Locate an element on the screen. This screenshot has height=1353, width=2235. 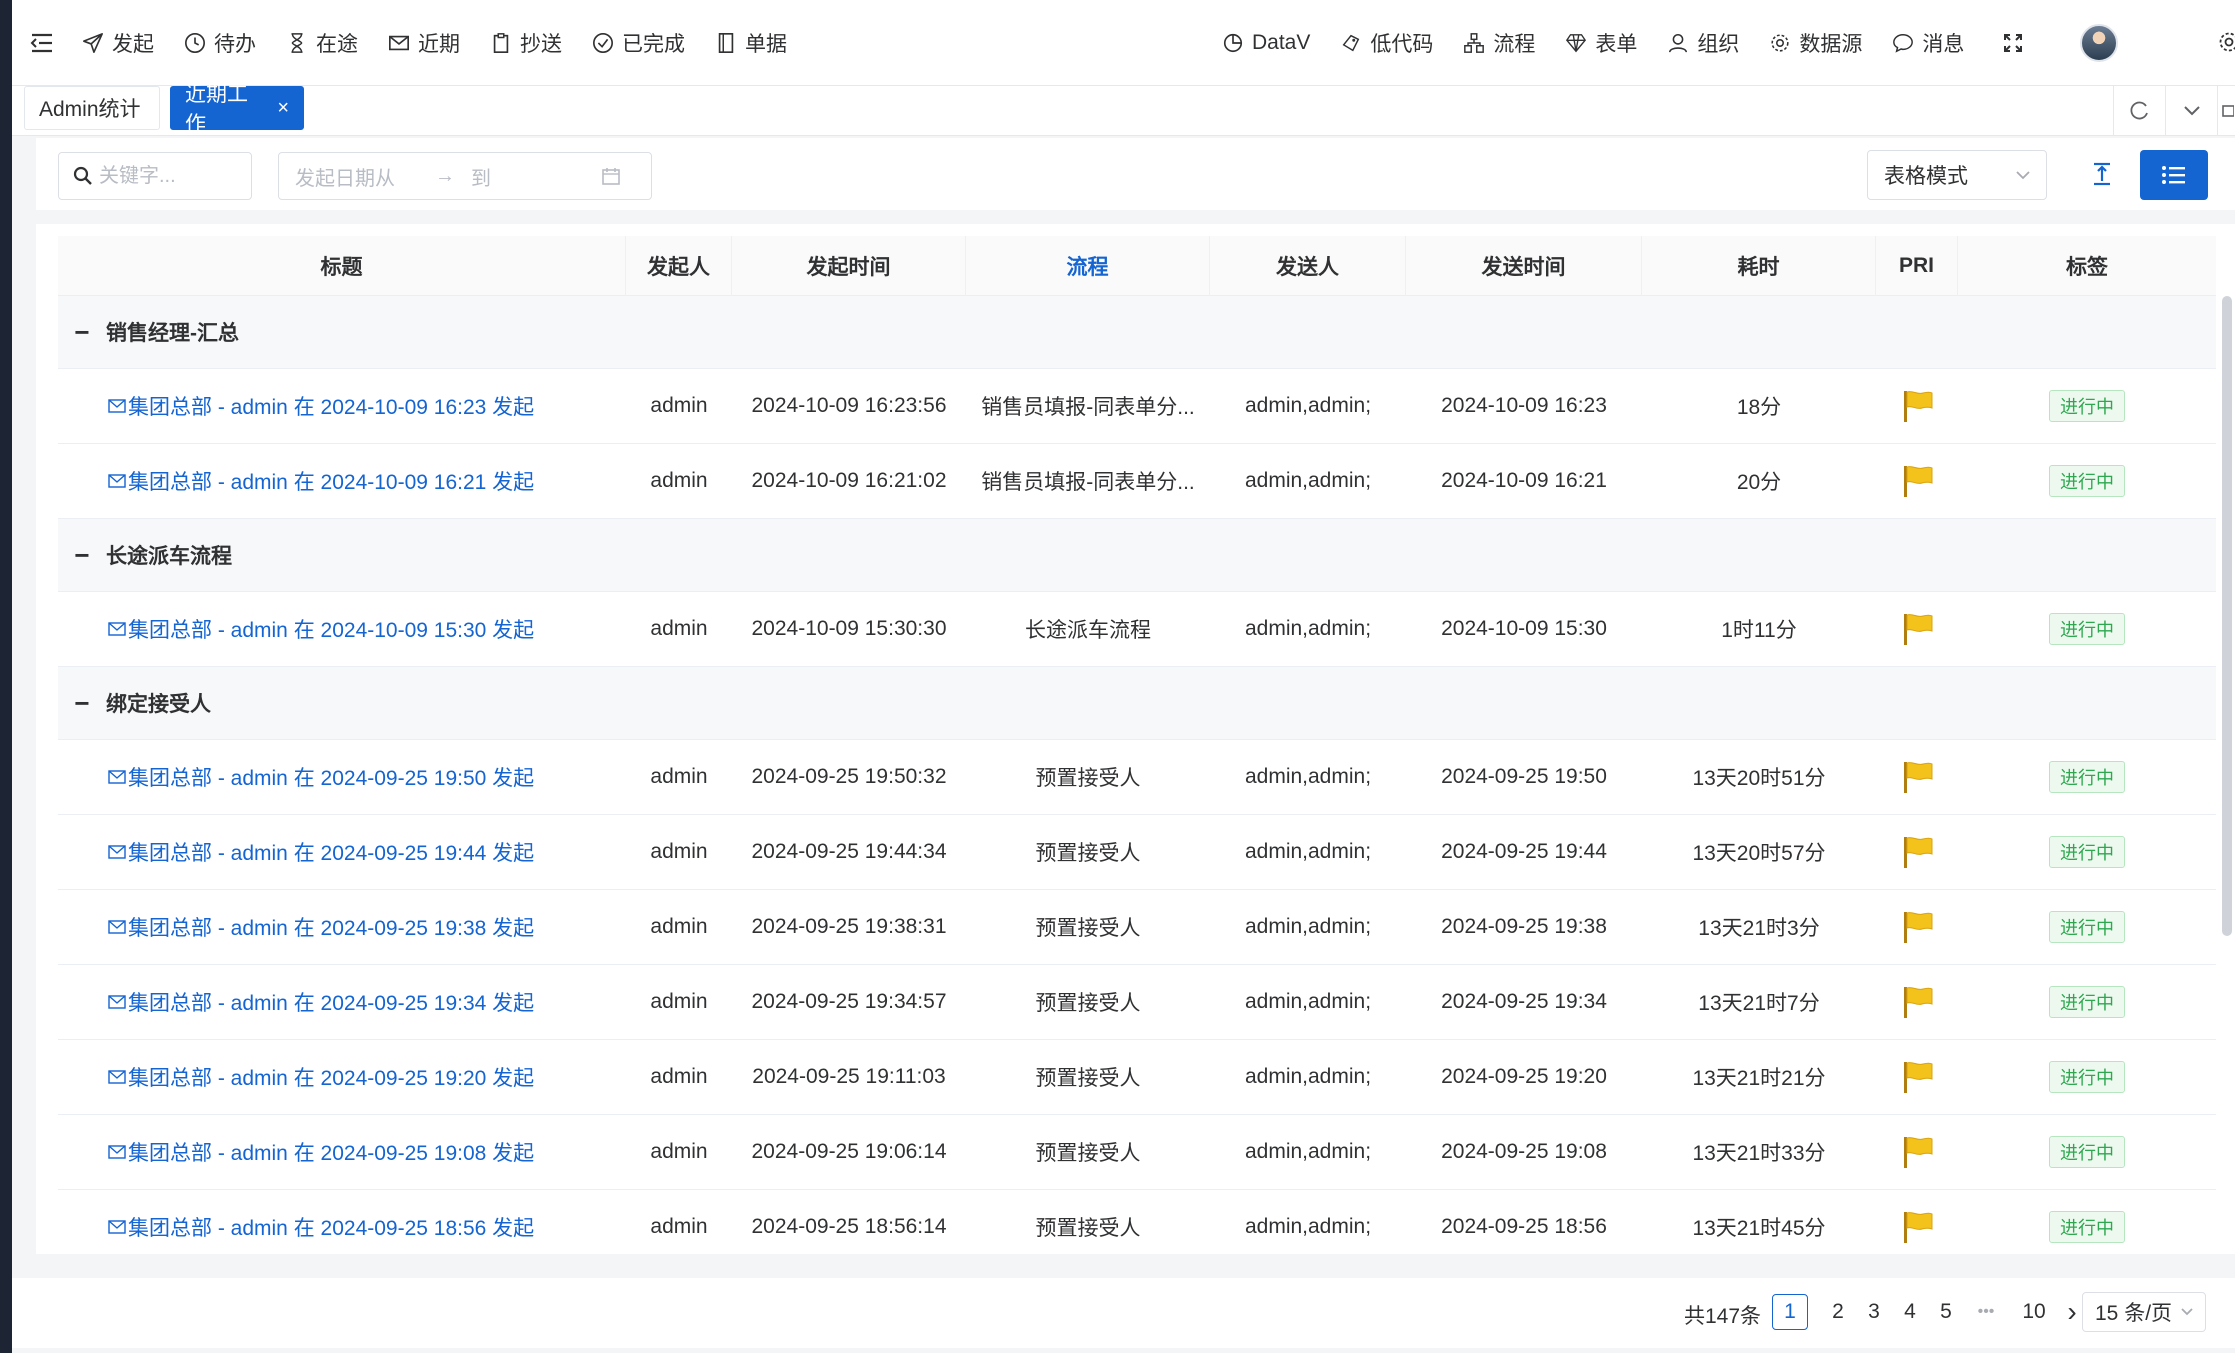
row-title-link: 集团总部 - admin 在 2024-10-09 16:23 发起 is located at coordinates (342, 406).